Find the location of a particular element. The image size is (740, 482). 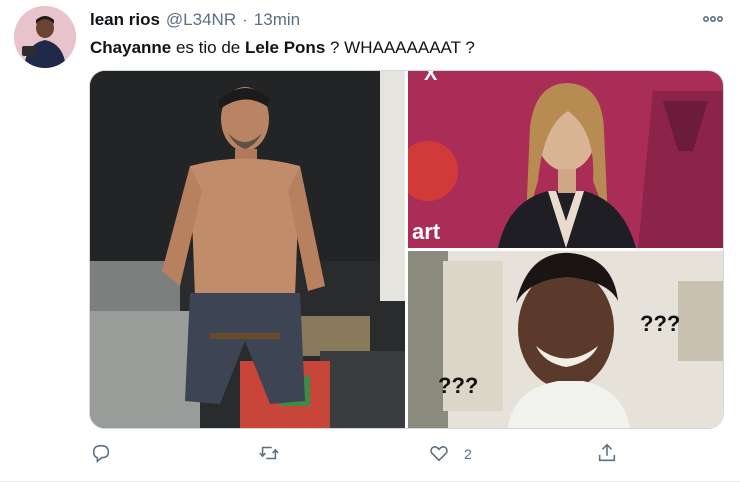

mention-chayanne: Chayanne is located at coordinates (131, 47).